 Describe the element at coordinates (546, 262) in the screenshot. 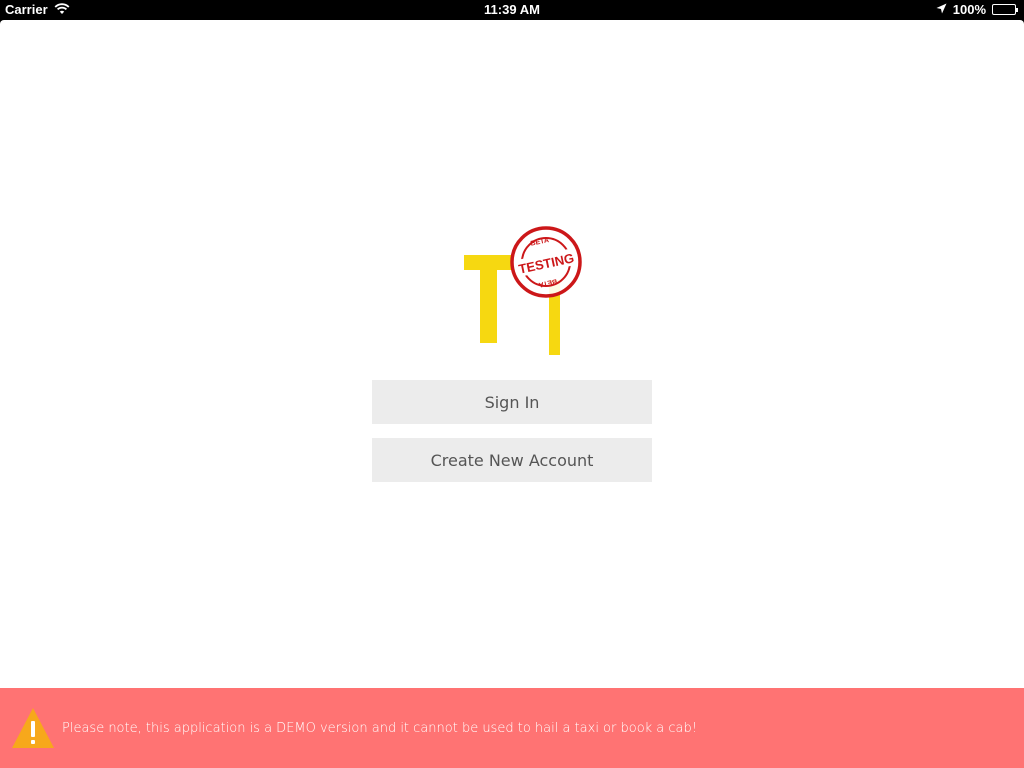

I see `beta-testing-stamp-icon: TESTING BETA BETA` at that location.